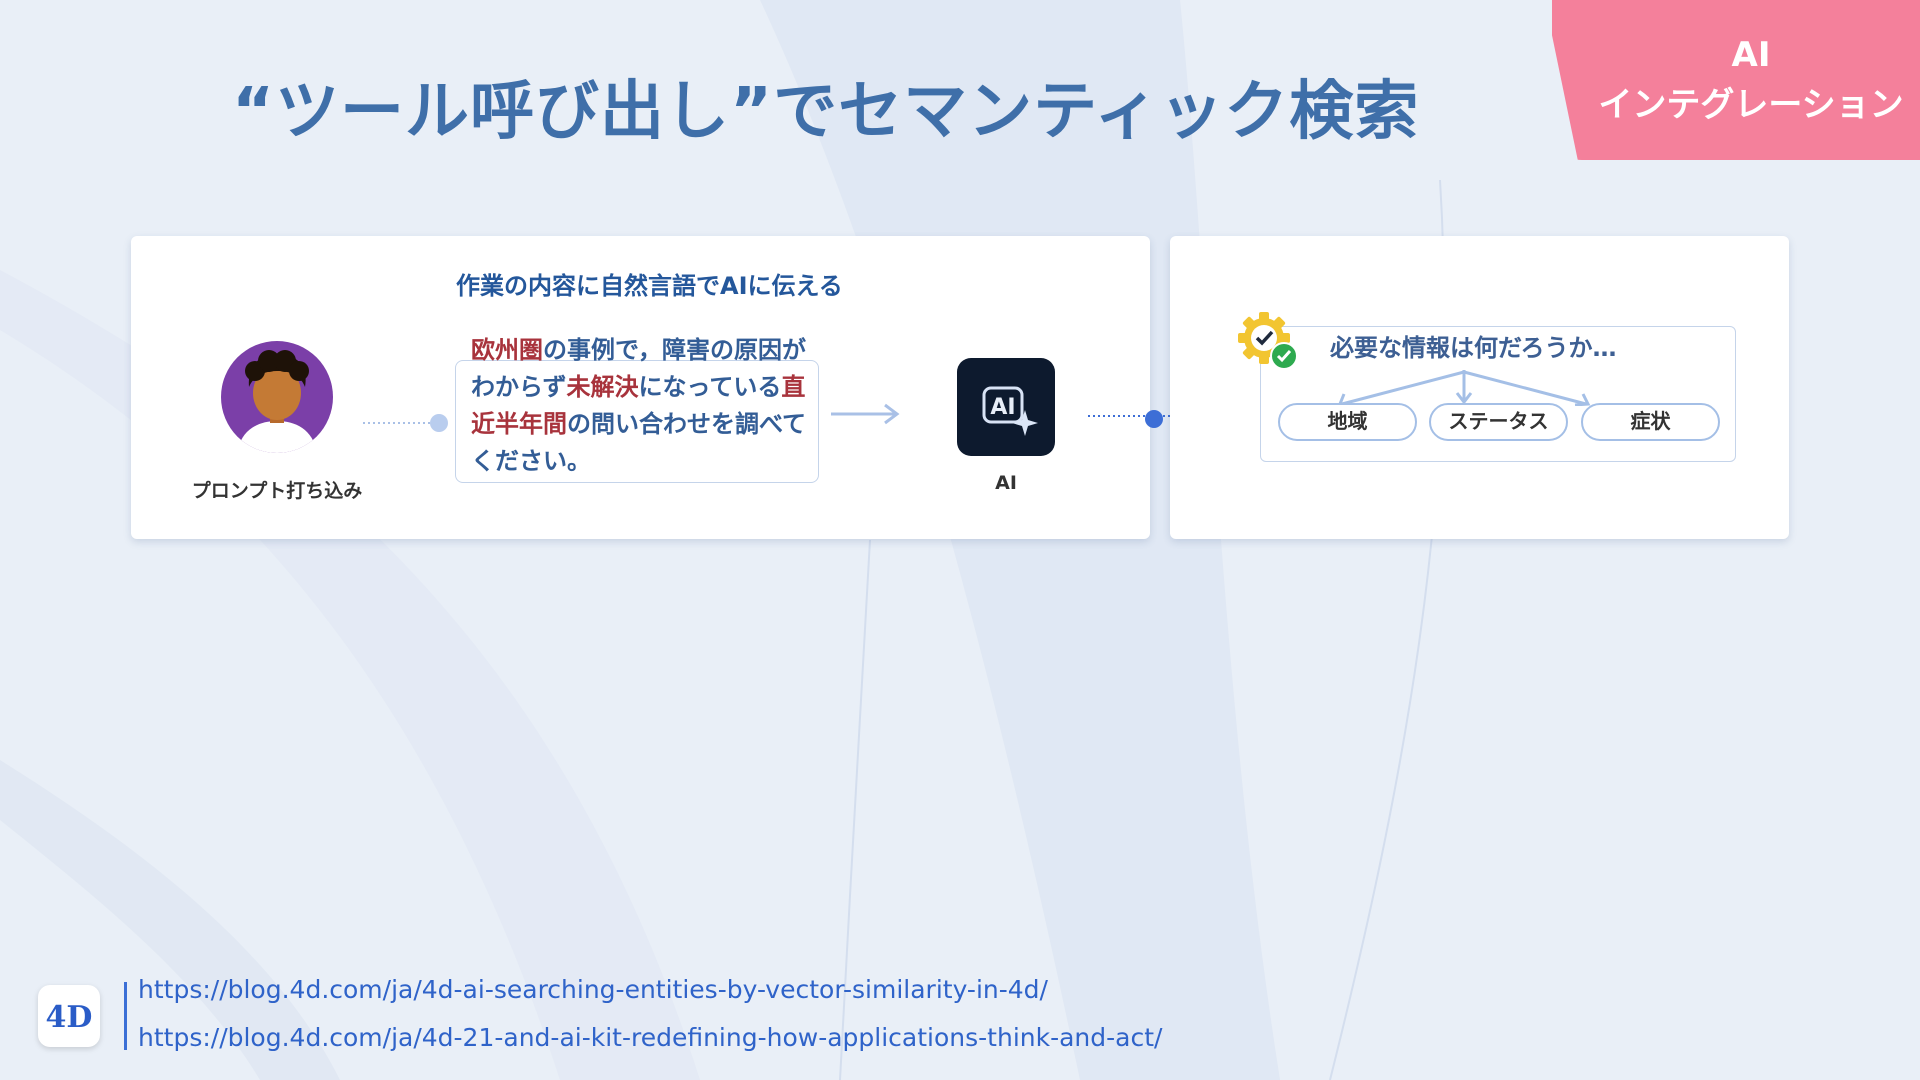  Describe the element at coordinates (1736, 80) in the screenshot. I see `category-badge: AI インテグレーション` at that location.